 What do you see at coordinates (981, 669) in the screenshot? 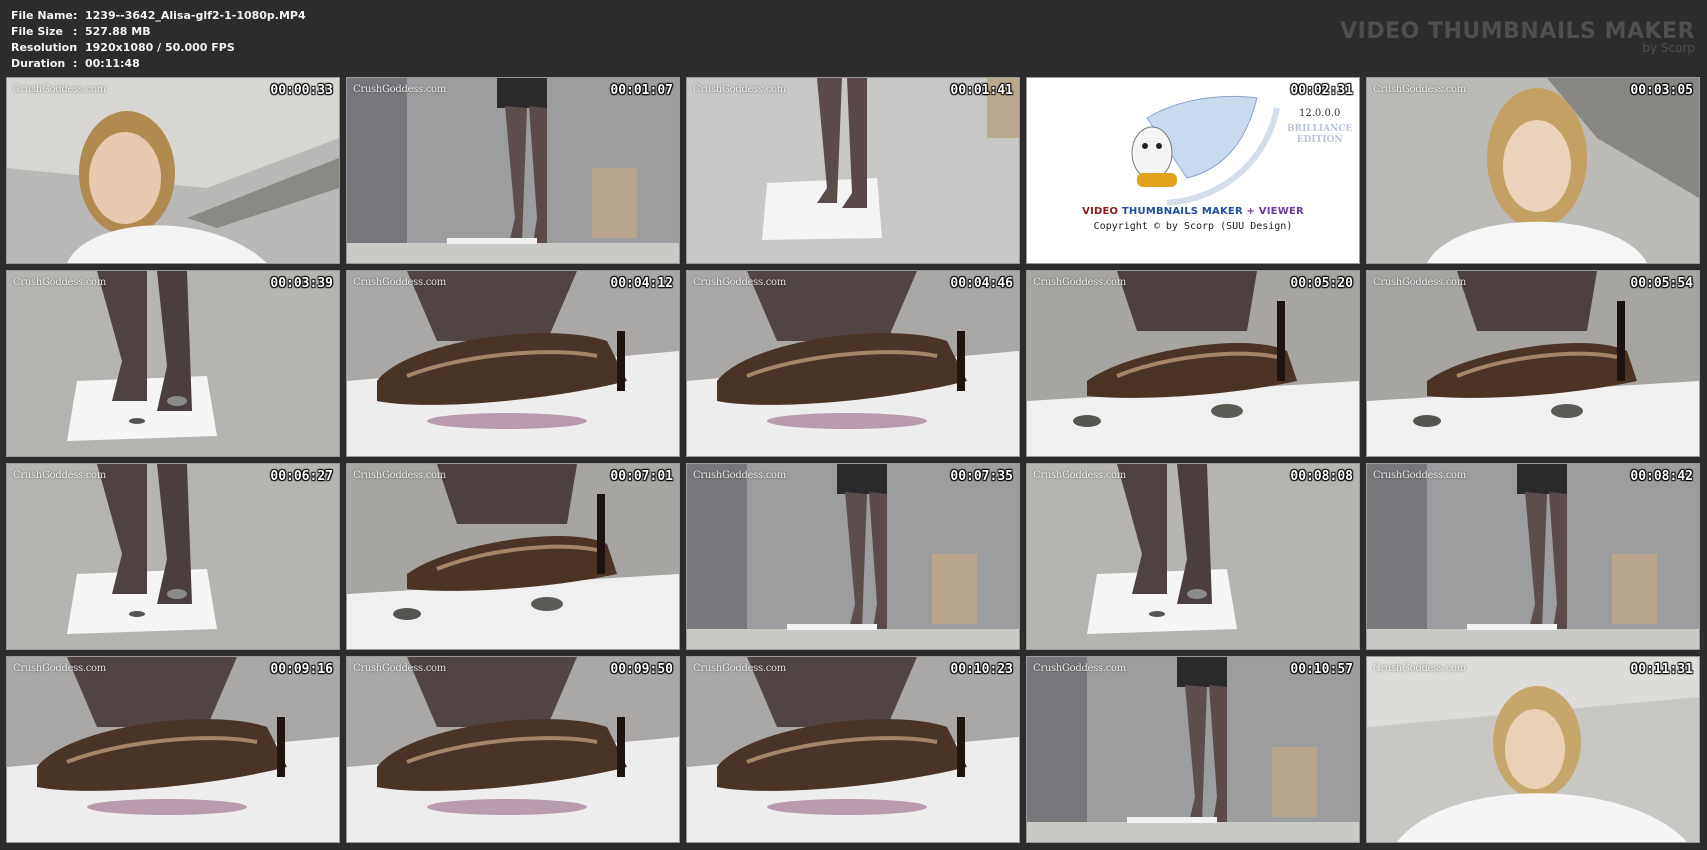
I see `timestamp: 00:10:23` at bounding box center [981, 669].